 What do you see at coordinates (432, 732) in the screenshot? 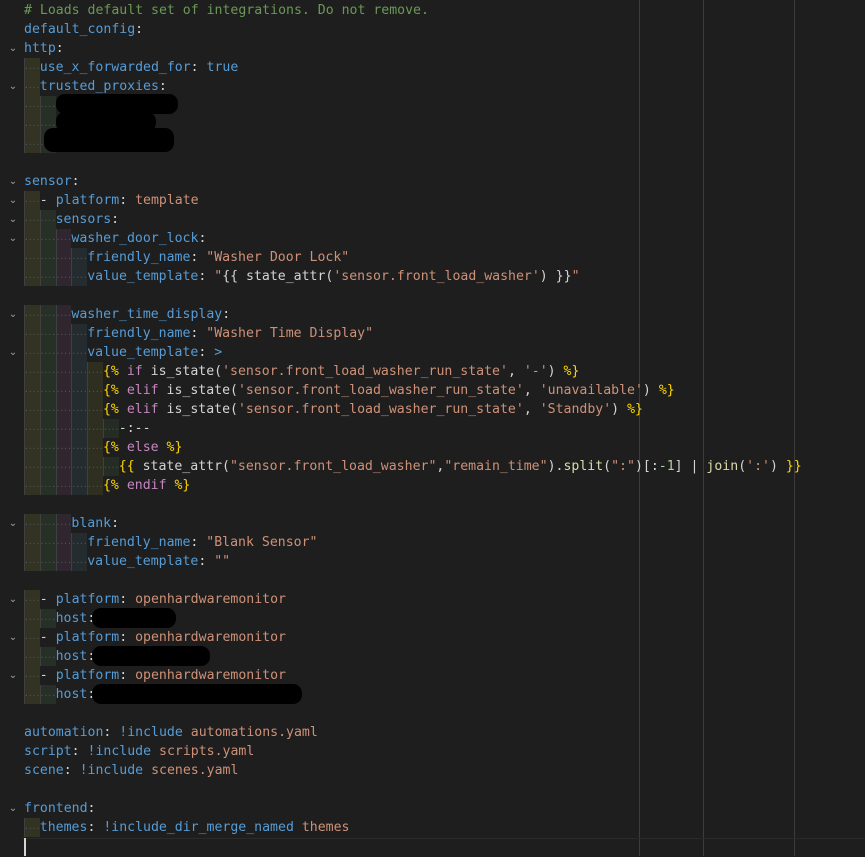
I see `code-line: automation: !include automations.yaml` at bounding box center [432, 732].